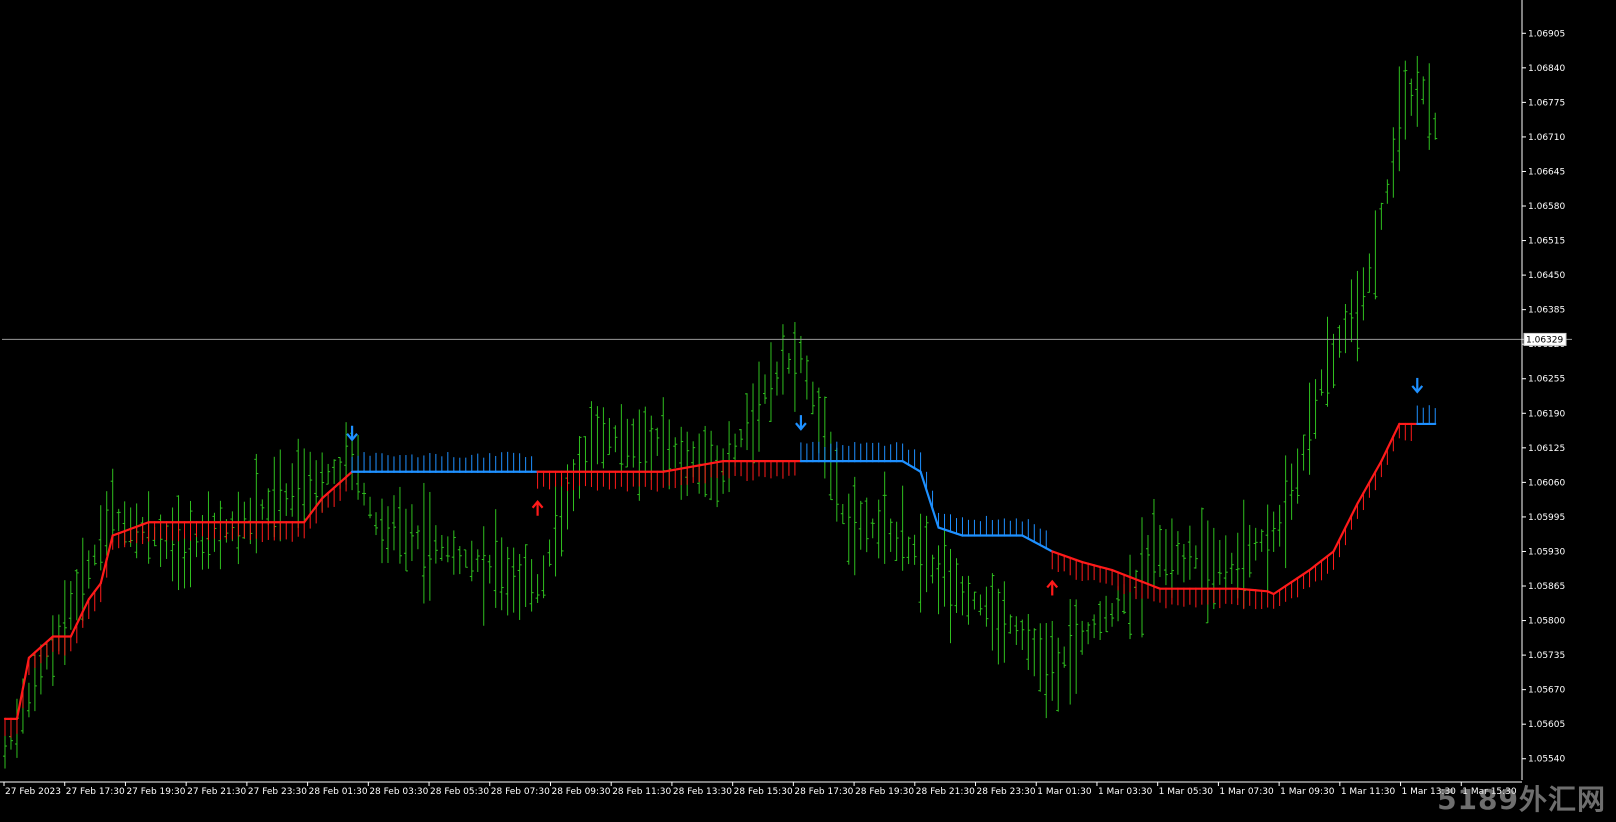  I want to click on price-tick-label: 1.06580, so click(1546, 207).